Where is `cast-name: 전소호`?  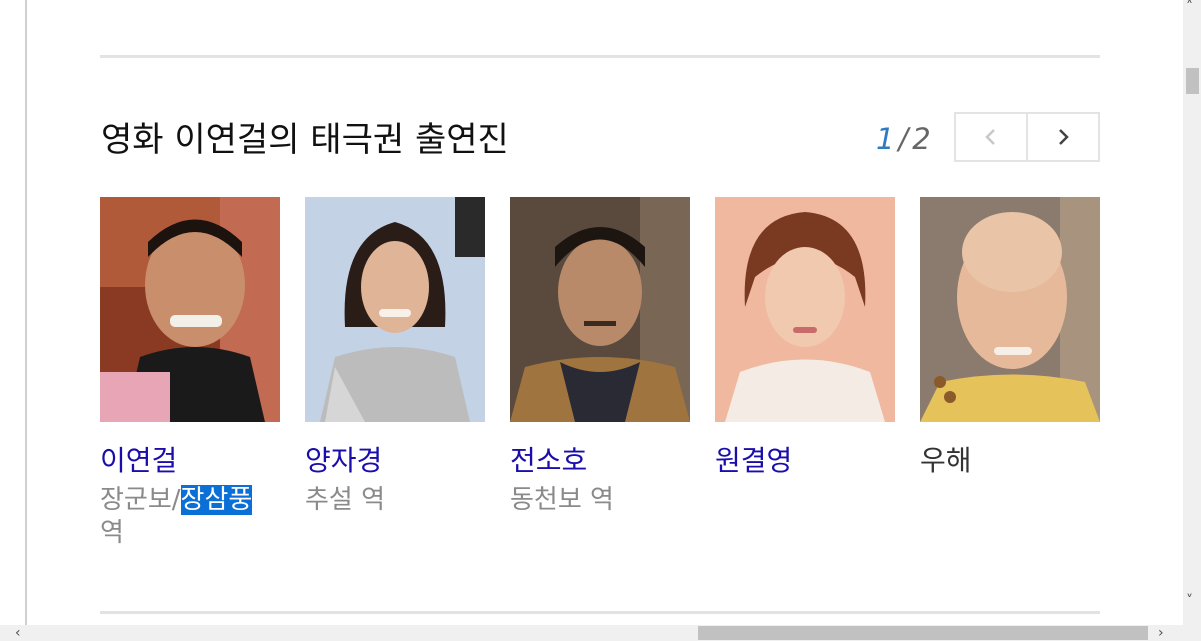
cast-name: 전소호 is located at coordinates (600, 461).